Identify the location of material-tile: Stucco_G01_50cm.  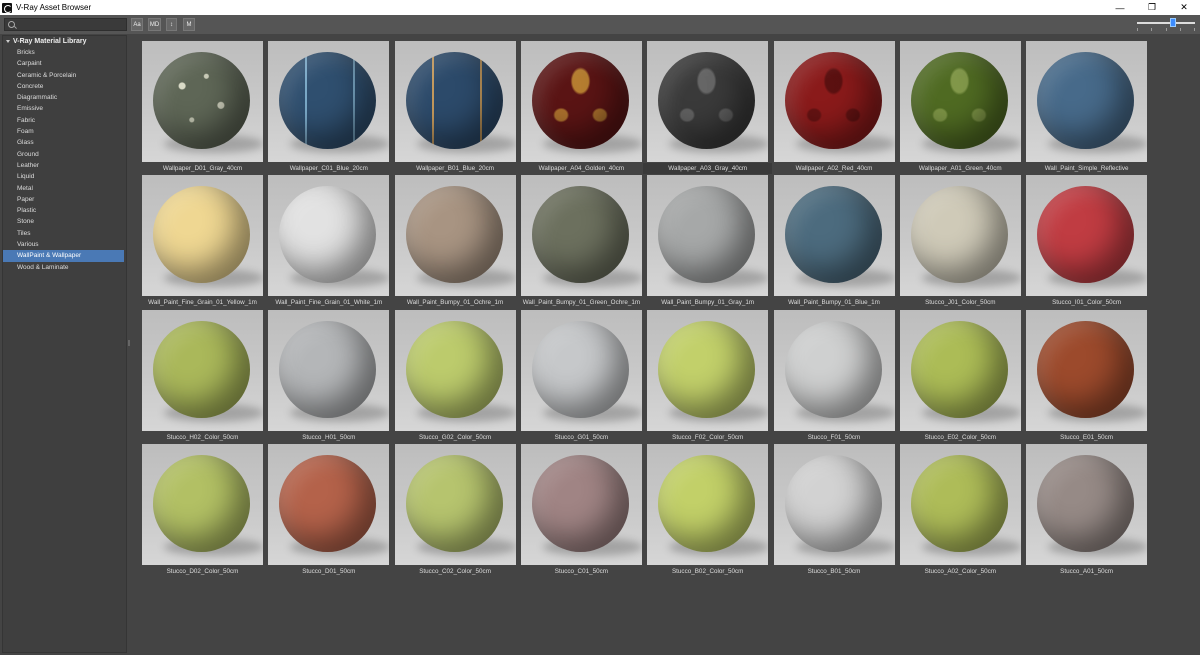
(581, 376).